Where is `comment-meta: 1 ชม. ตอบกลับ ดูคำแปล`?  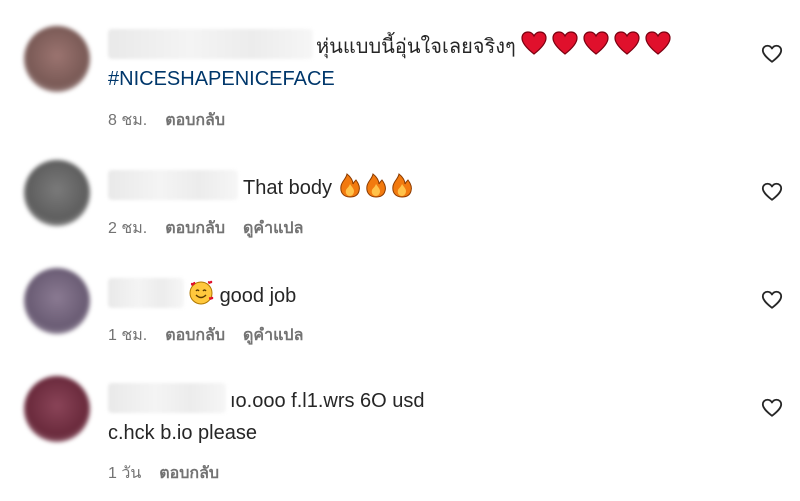
comment-meta: 1 ชม. ตอบกลับ ดูคำแปล is located at coordinates (205, 335).